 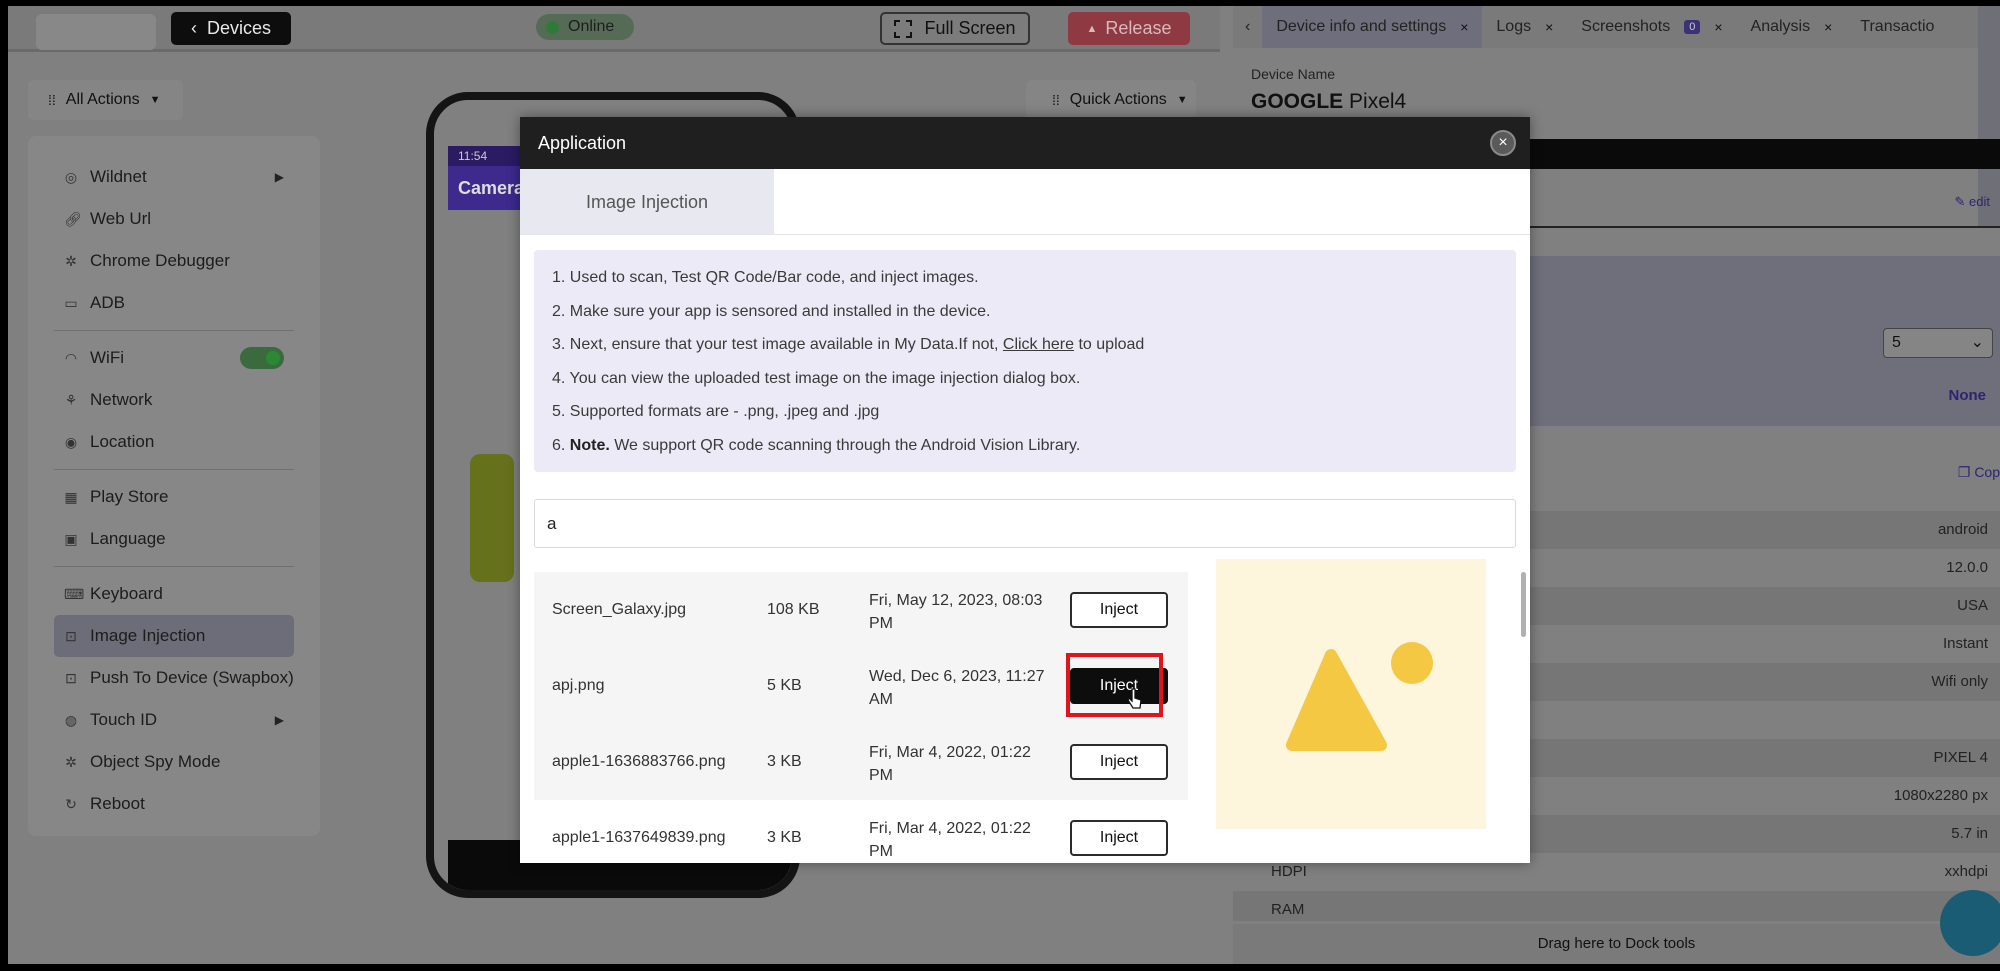 I want to click on tab-scroll-left: ‹, so click(x=1247, y=27).